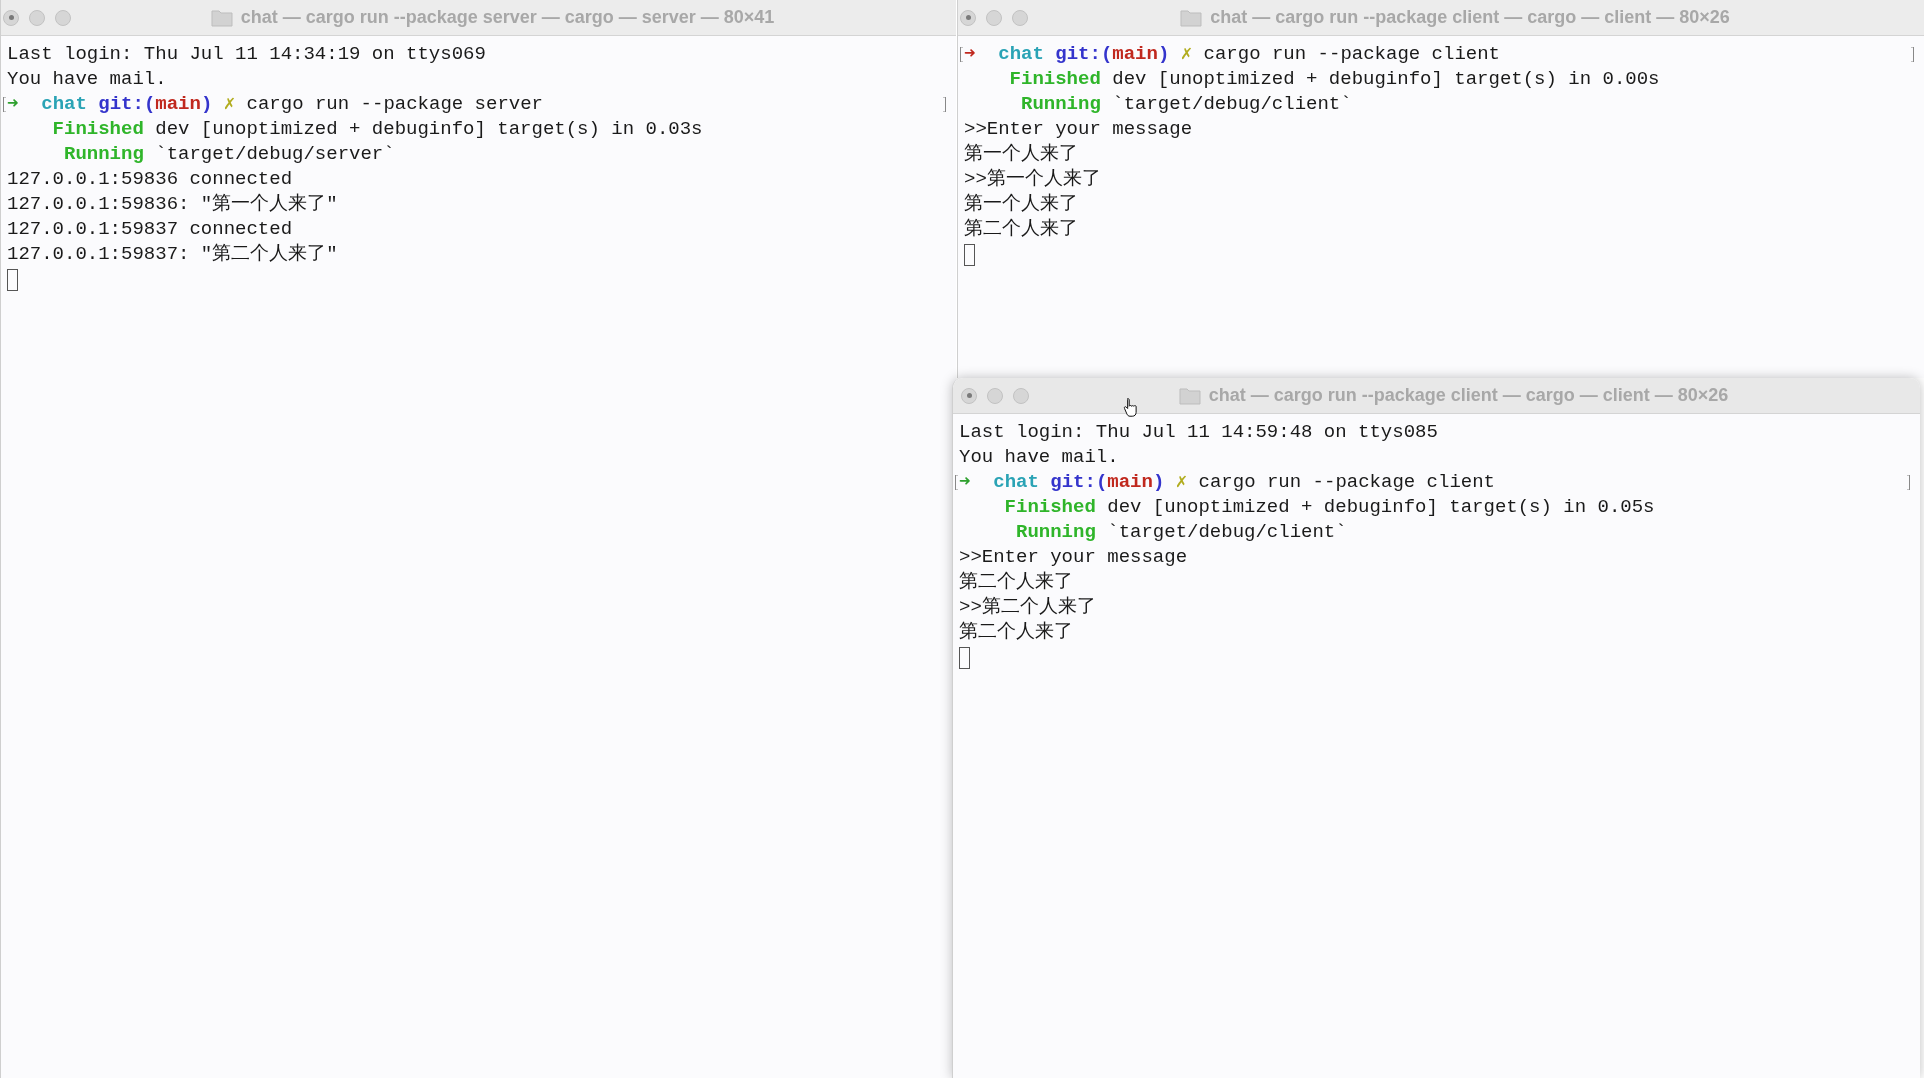 The height and width of the screenshot is (1078, 1924). I want to click on terminal-text: 127.0.0.1:59837: "第二个人来了", so click(172, 255).